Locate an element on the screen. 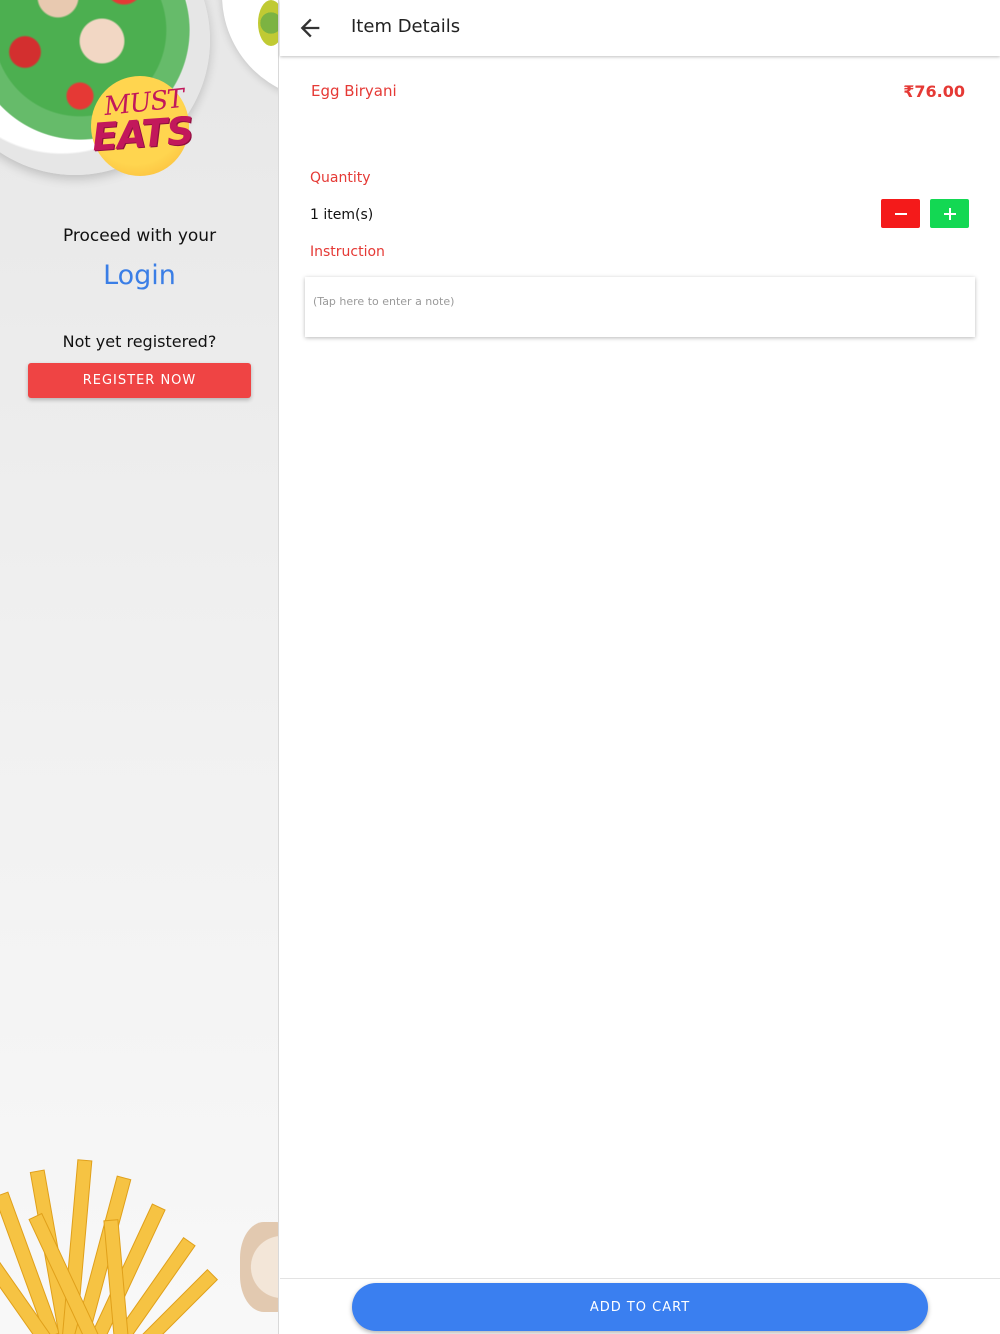  quantity-label: Quantity is located at coordinates (340, 178).